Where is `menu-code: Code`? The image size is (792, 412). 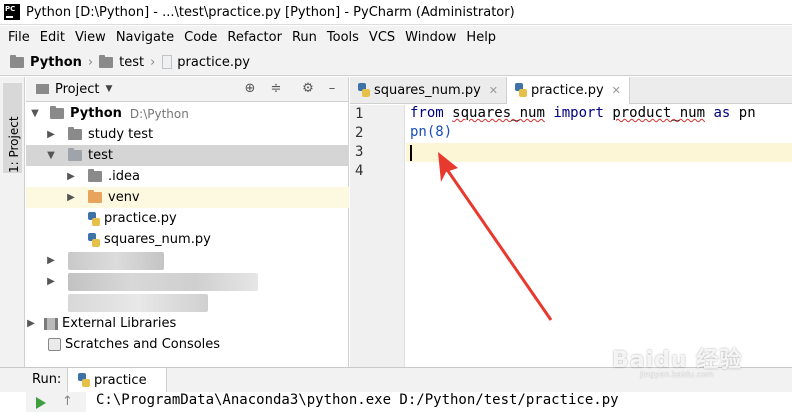 menu-code: Code is located at coordinates (200, 37).